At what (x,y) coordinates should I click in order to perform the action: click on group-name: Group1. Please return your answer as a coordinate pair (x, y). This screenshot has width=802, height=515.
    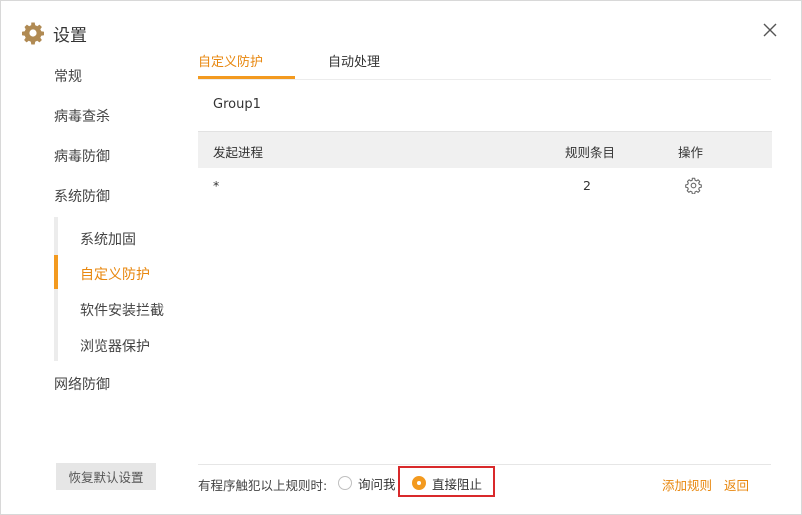
    Looking at the image, I should click on (237, 104).